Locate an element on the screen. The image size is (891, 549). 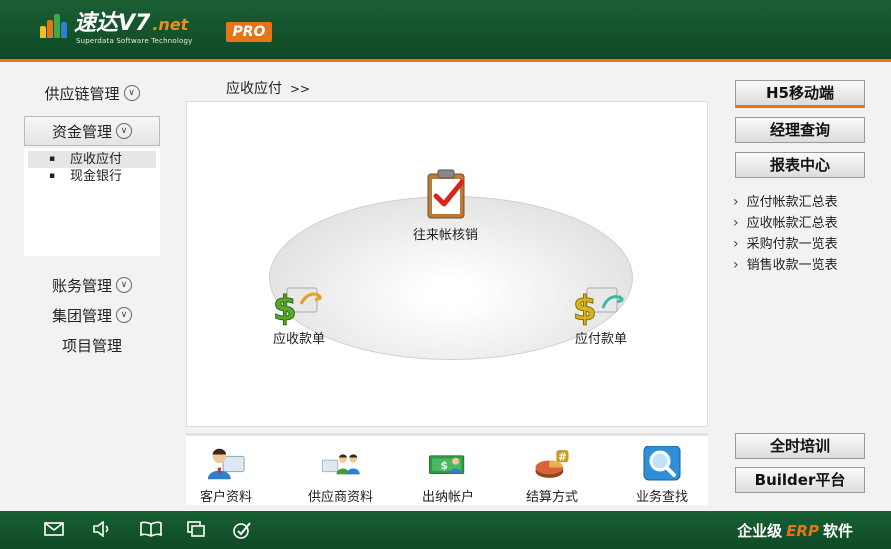
logo-net-text: .net is located at coordinates (170, 24).